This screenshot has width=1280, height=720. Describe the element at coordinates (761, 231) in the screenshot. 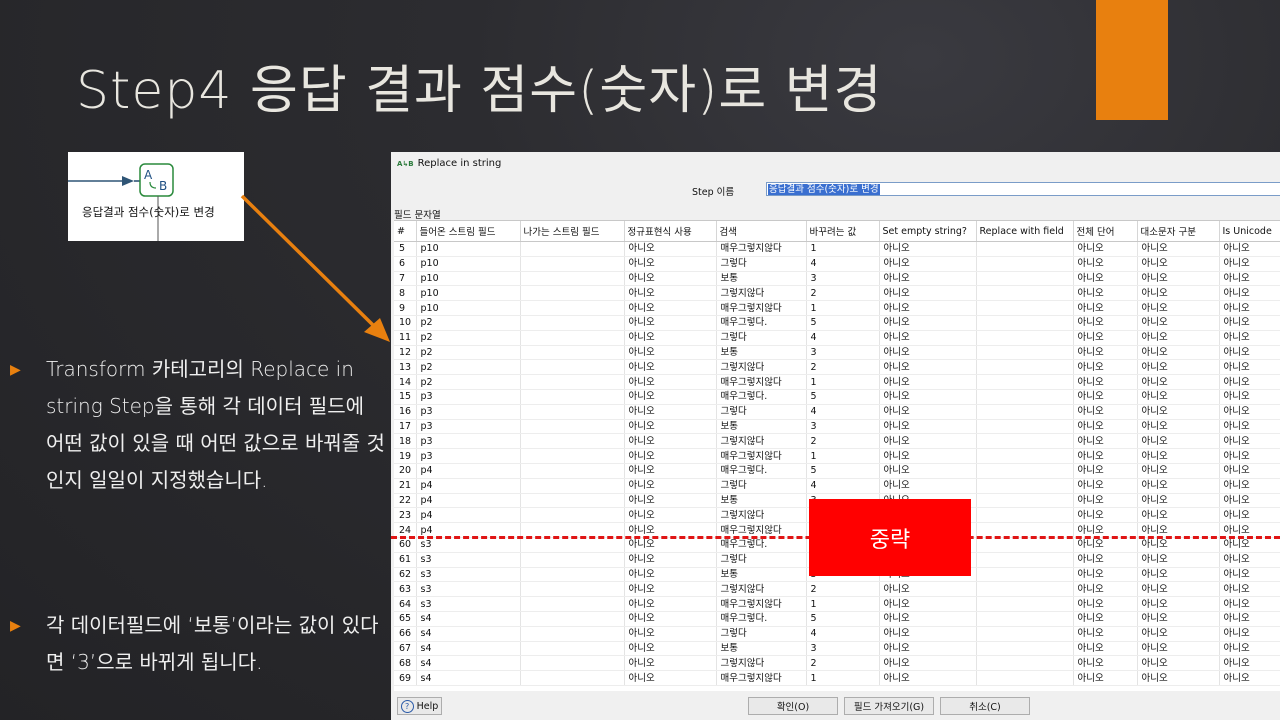

I see `column-header: 검색` at that location.